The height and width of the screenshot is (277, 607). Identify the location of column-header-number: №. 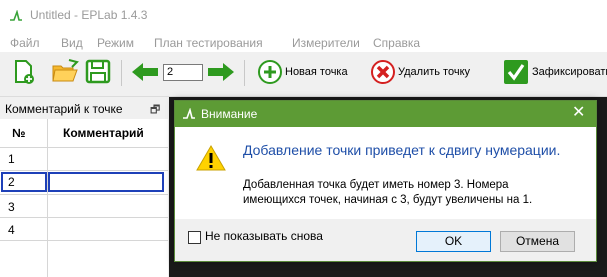
(18, 133).